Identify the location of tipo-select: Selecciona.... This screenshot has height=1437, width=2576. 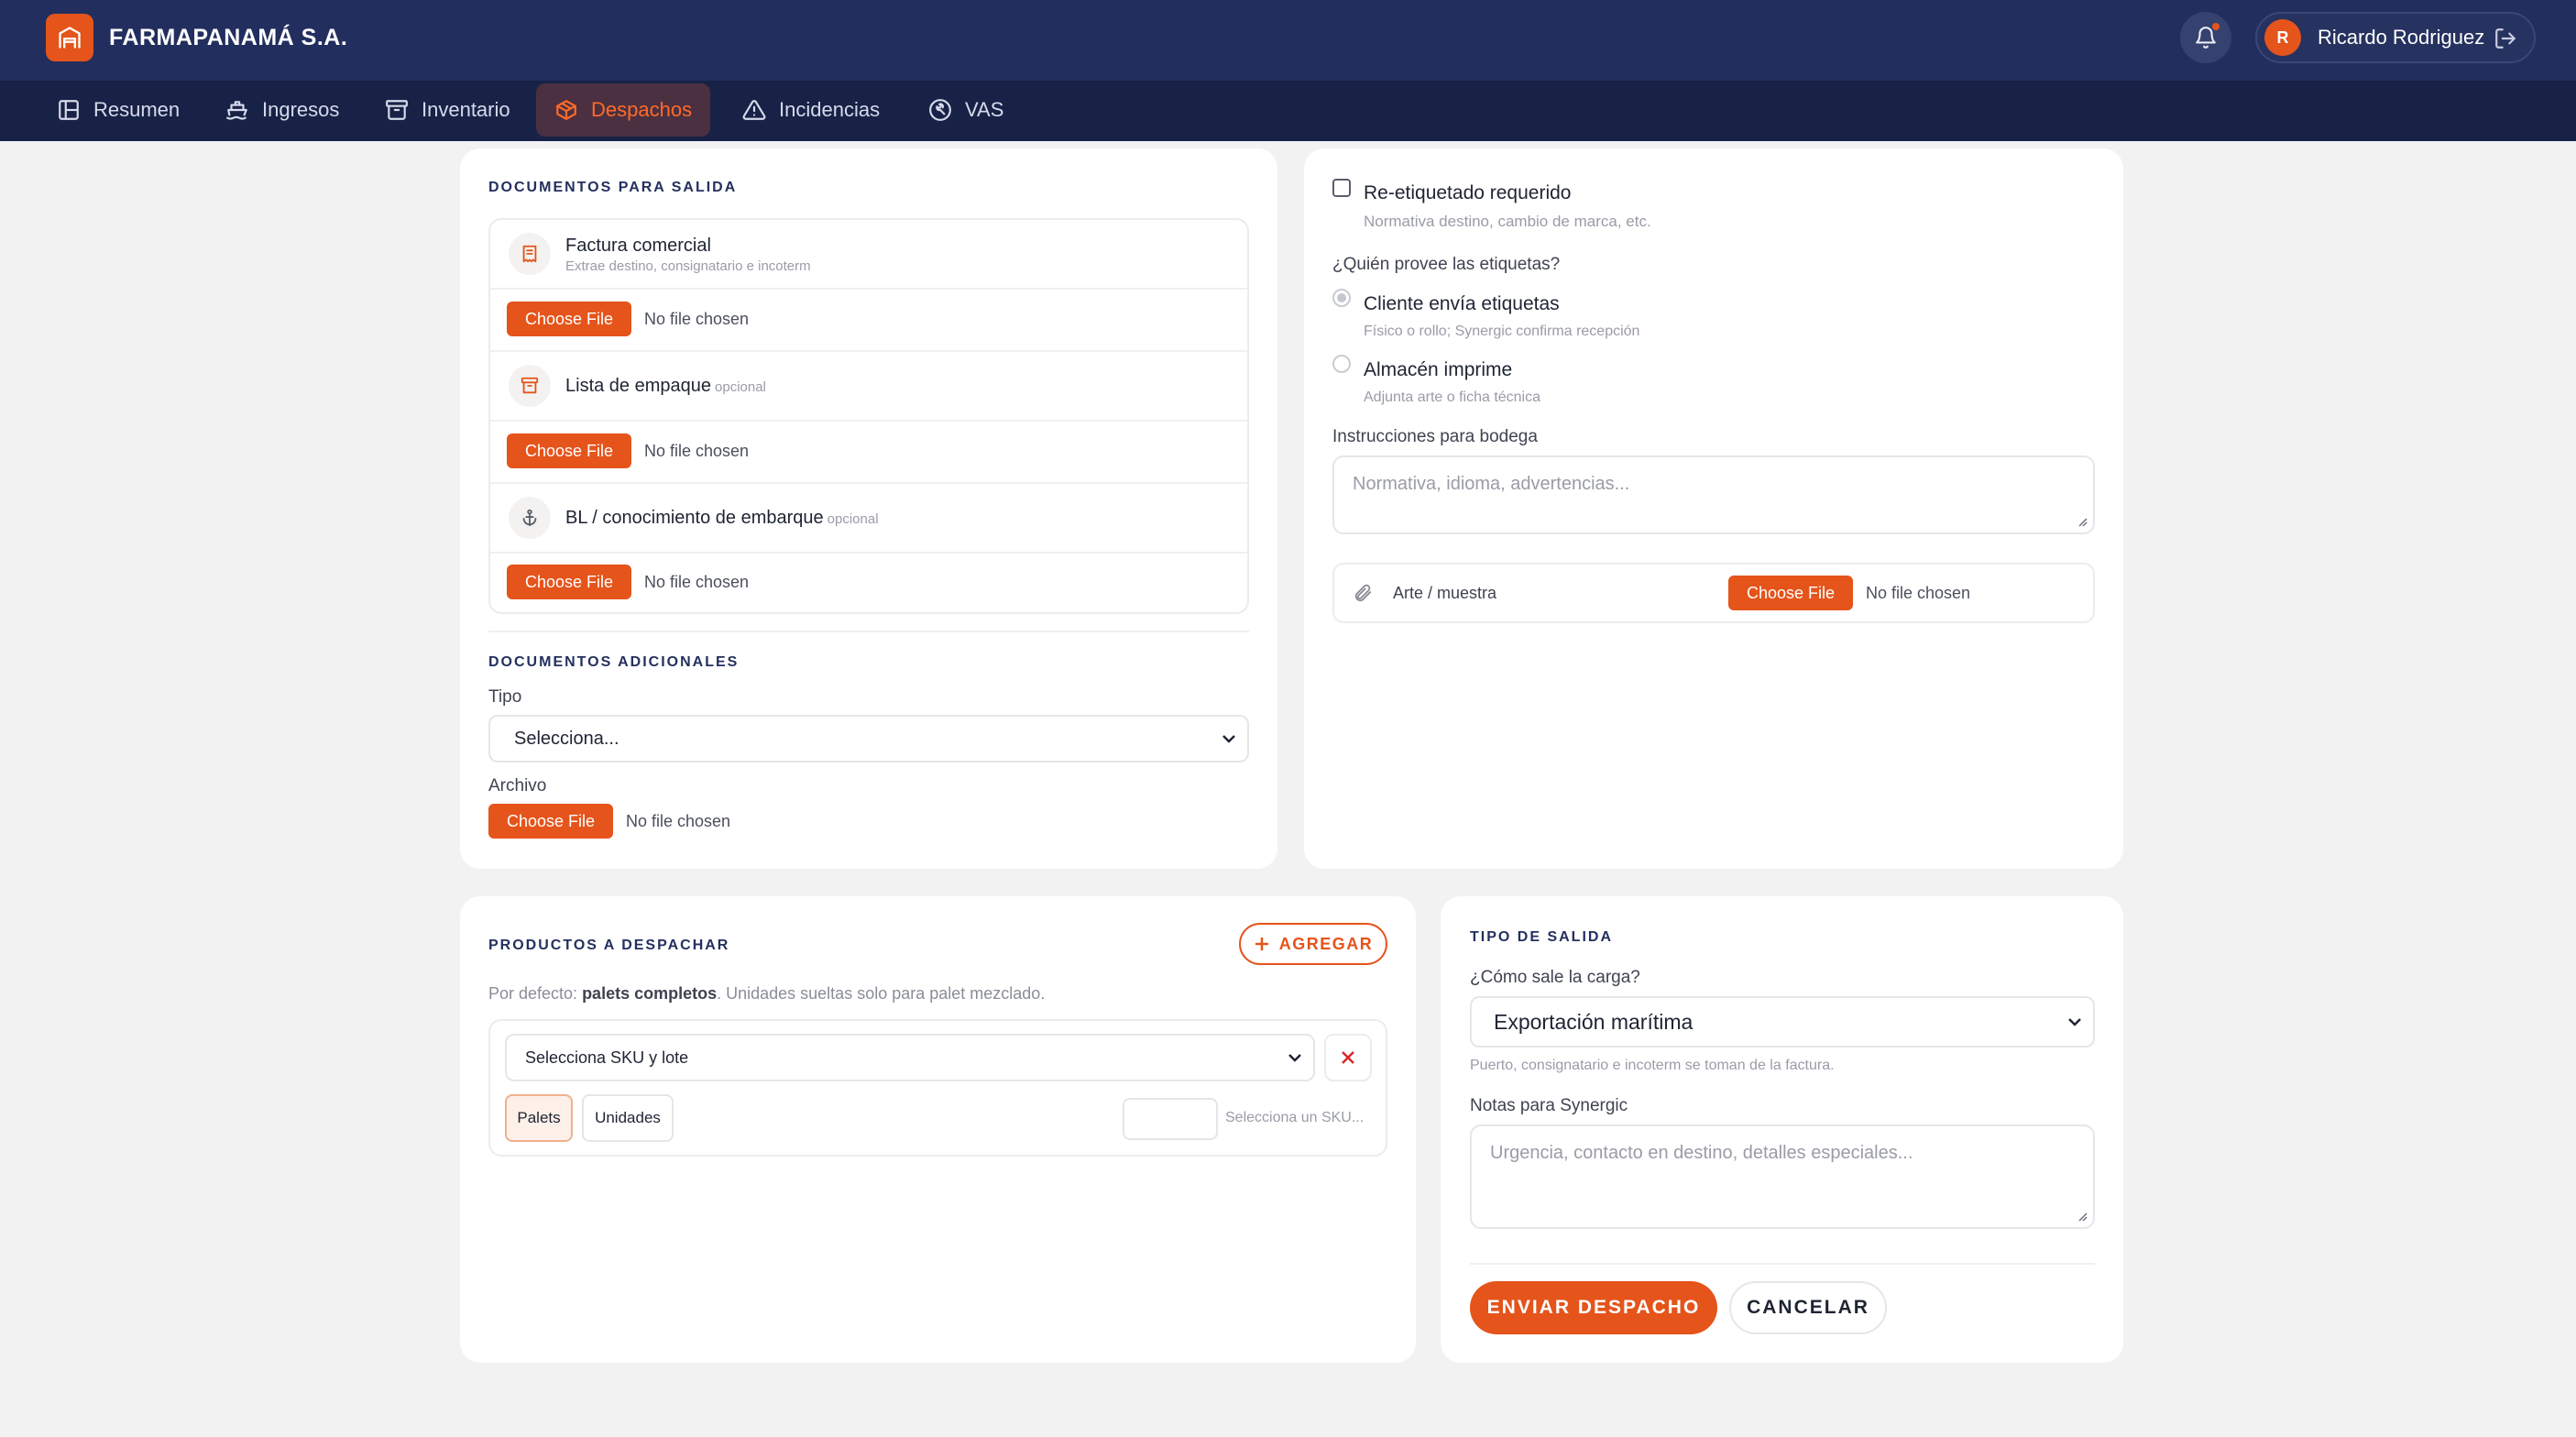
(868, 738).